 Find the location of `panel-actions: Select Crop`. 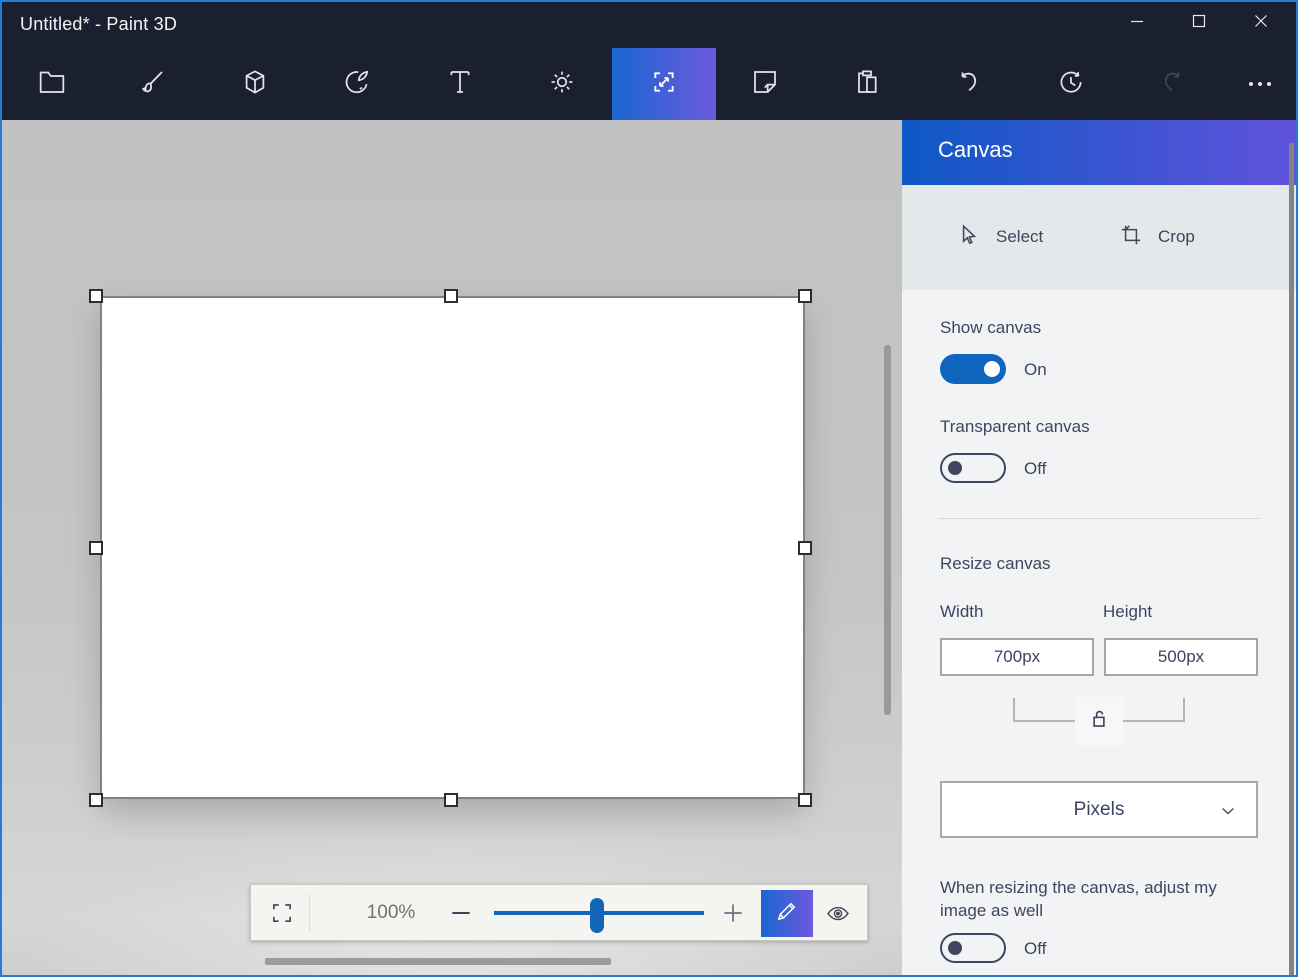

panel-actions: Select Crop is located at coordinates (1100, 237).